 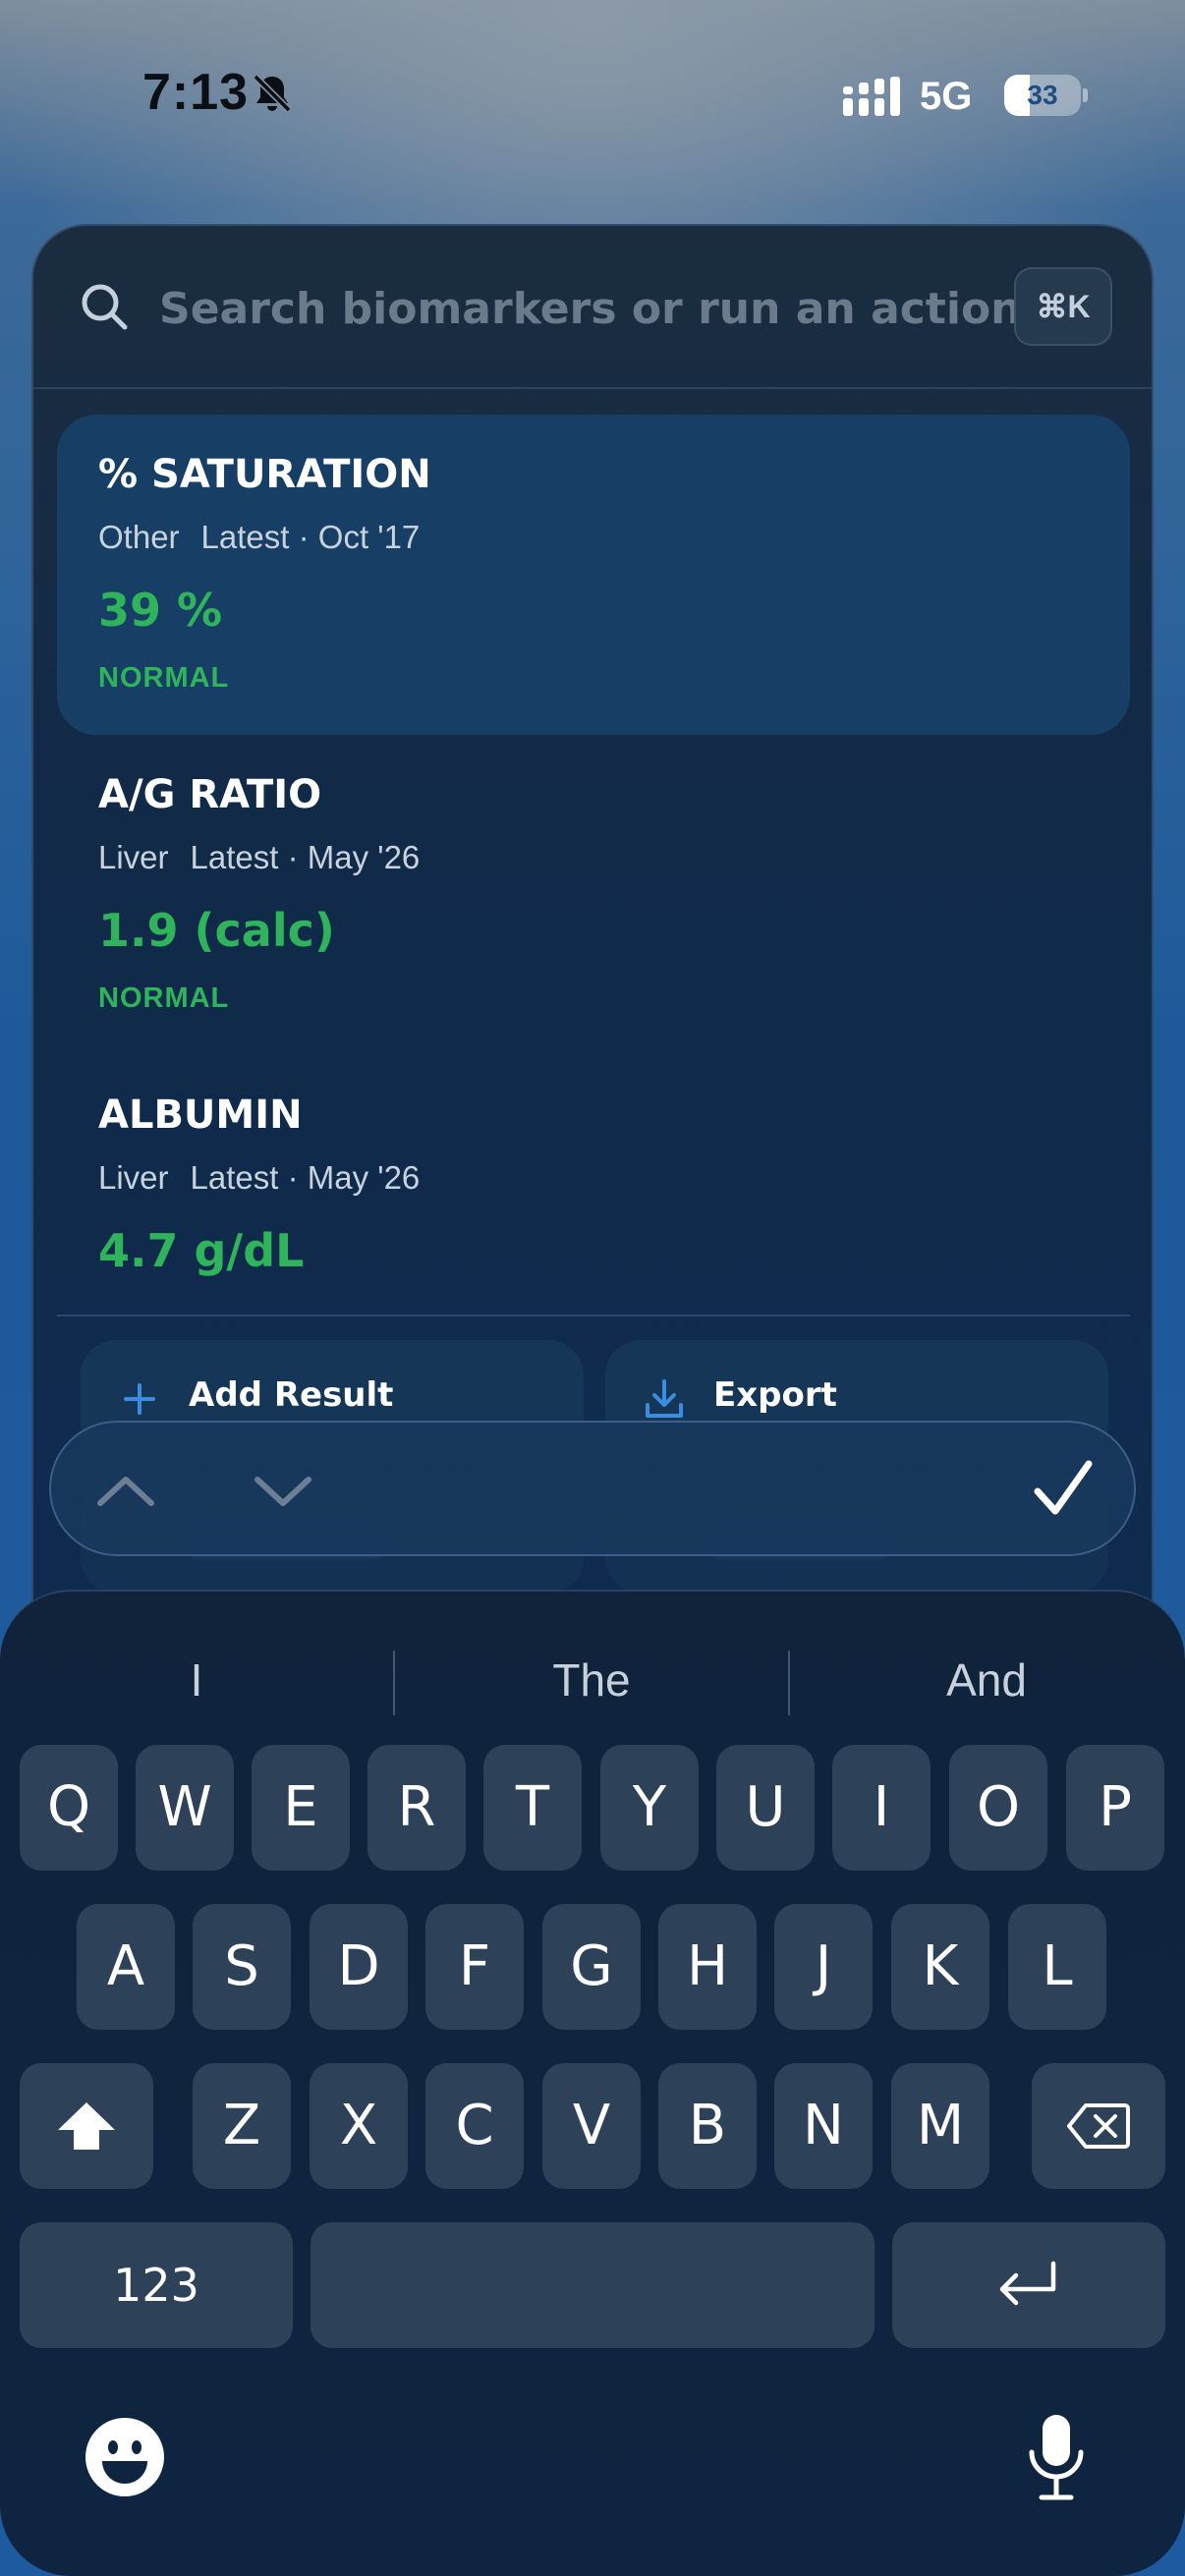 I want to click on battery-nub, so click(x=1085, y=95).